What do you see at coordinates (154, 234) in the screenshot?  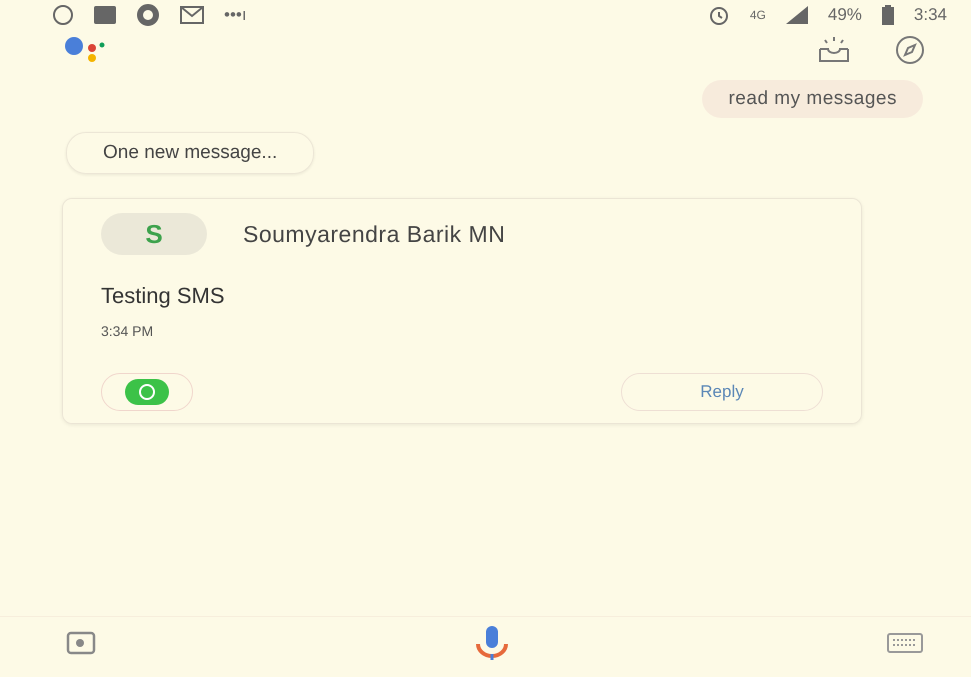 I see `contact-avatar: S` at bounding box center [154, 234].